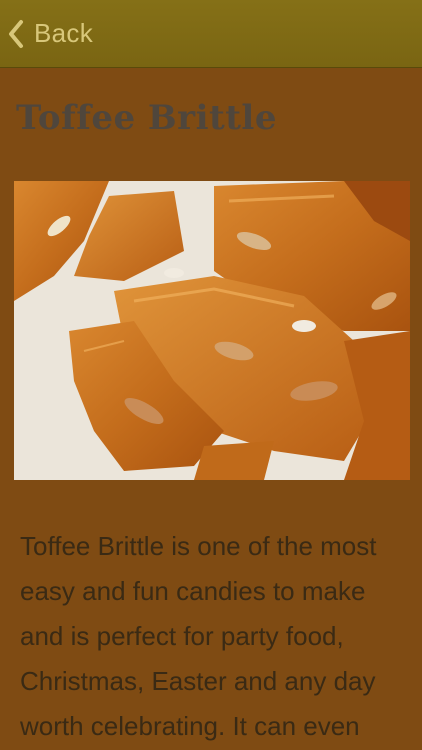  I want to click on navigation-bar: Back, so click(211, 34).